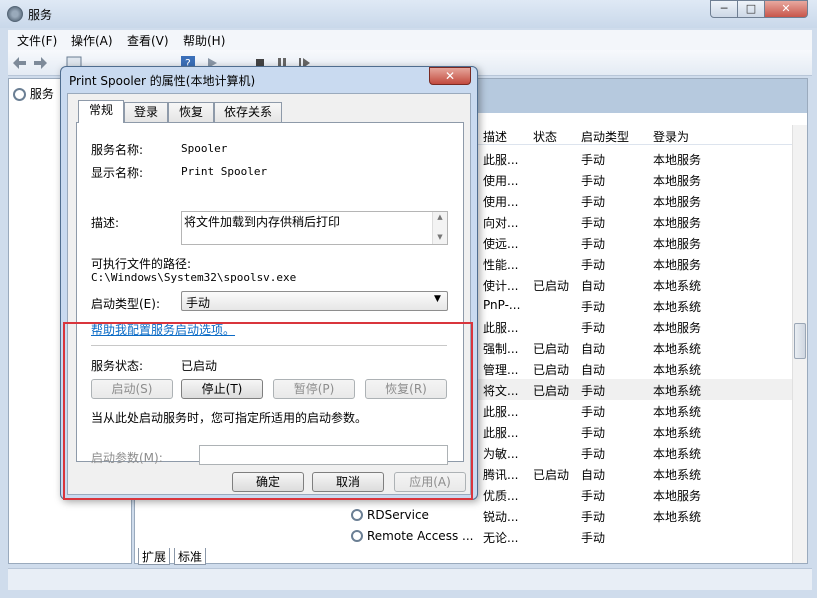 The image size is (817, 598). I want to click on view-tabs: 扩展 标准, so click(234, 557).